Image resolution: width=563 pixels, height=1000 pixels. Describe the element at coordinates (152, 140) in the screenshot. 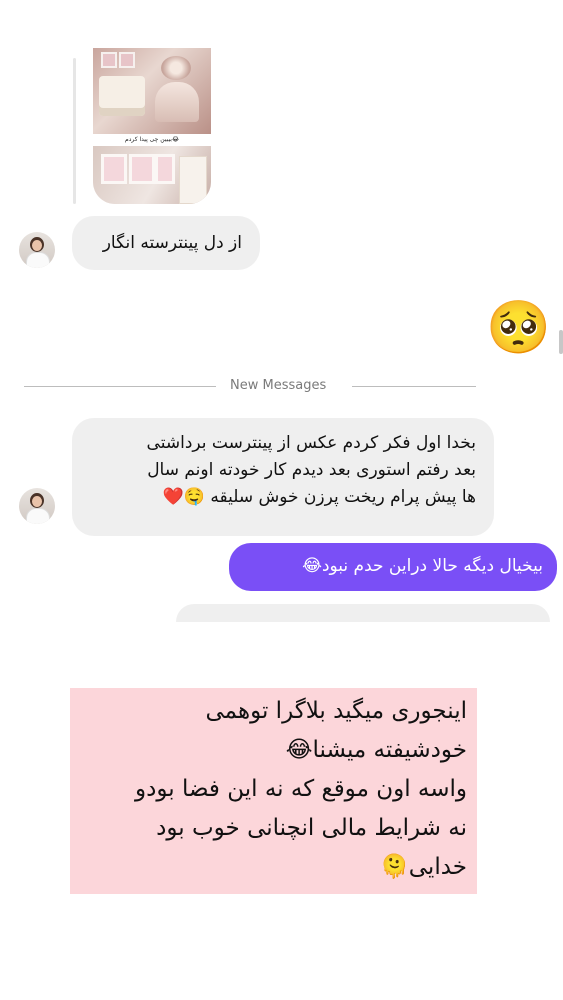

I see `shared-image-caption: بیبین چی پیدا کردم😂` at that location.